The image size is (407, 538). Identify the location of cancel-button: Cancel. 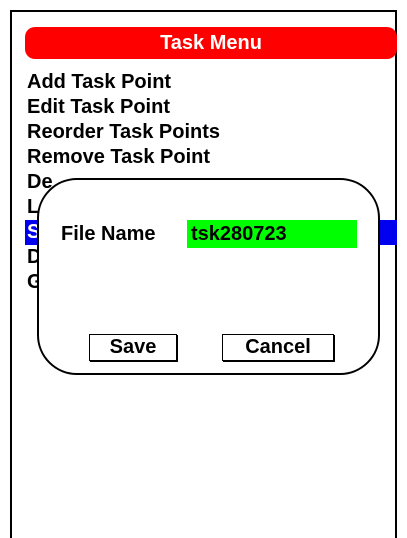
(278, 347).